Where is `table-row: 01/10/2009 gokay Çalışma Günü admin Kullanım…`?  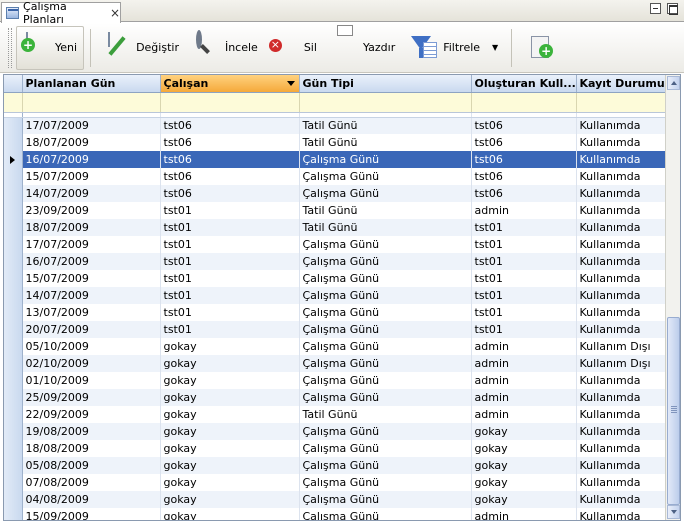 table-row: 01/10/2009 gokay Çalışma Günü admin Kullanım… is located at coordinates (335, 380).